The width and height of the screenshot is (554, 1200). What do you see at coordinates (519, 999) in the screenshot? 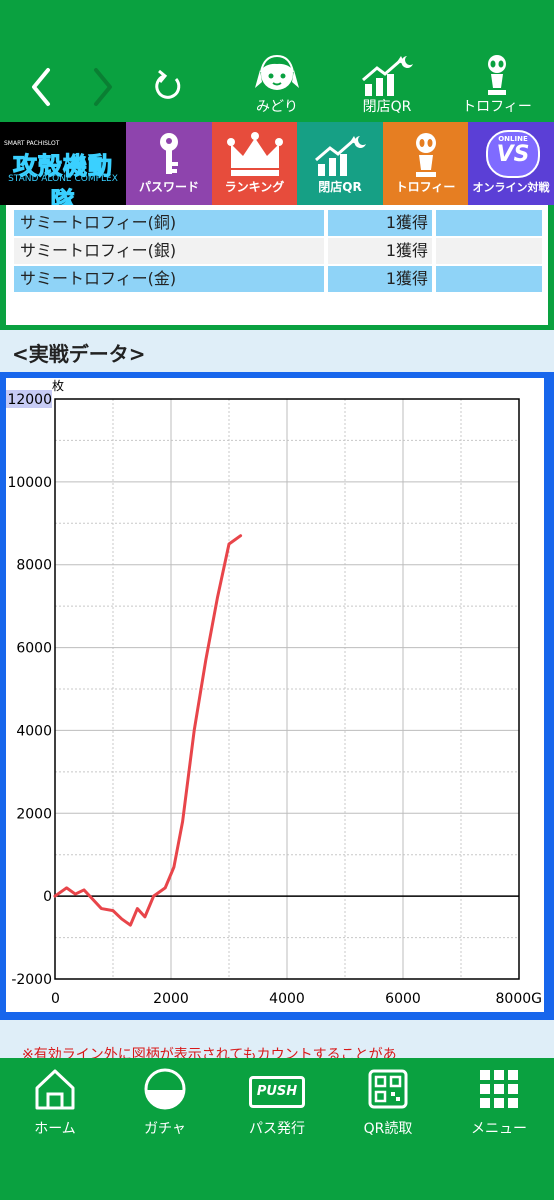
I see `x-tick-label: 8000G` at bounding box center [519, 999].